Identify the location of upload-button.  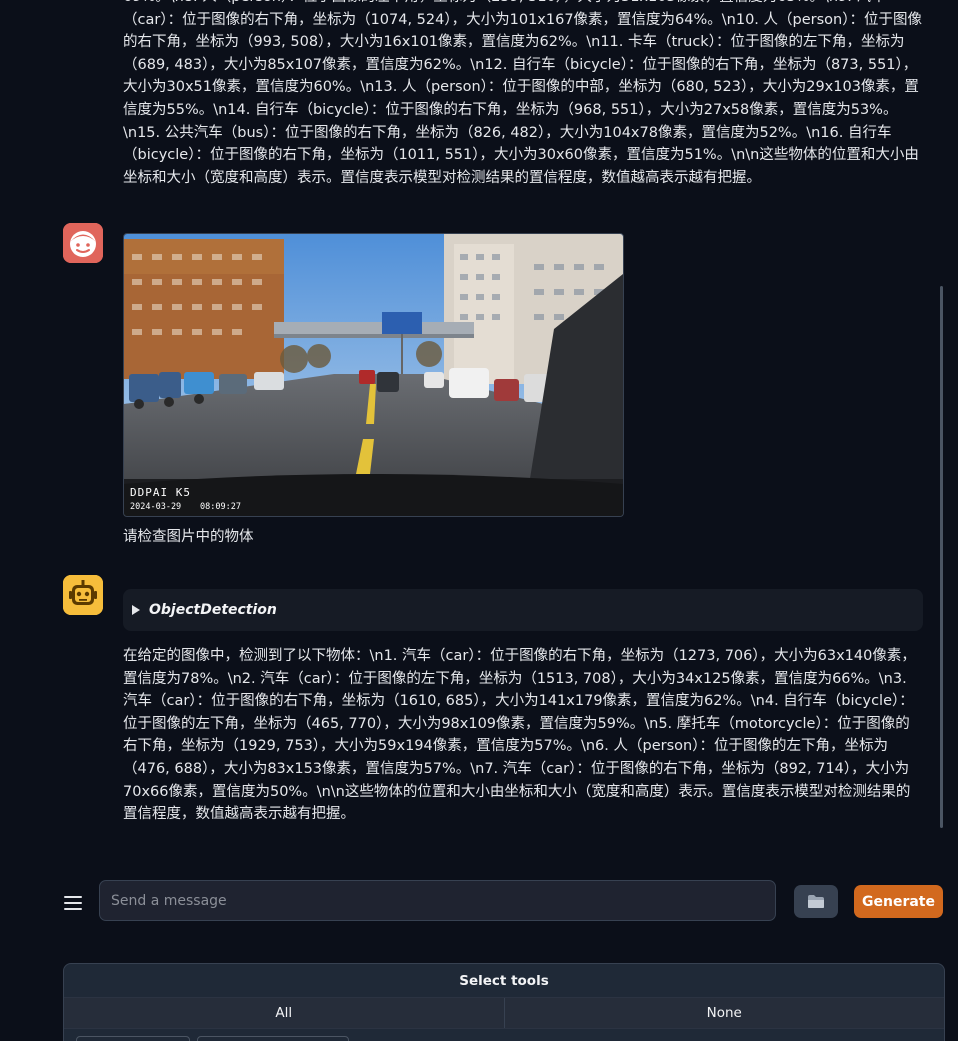
(816, 901).